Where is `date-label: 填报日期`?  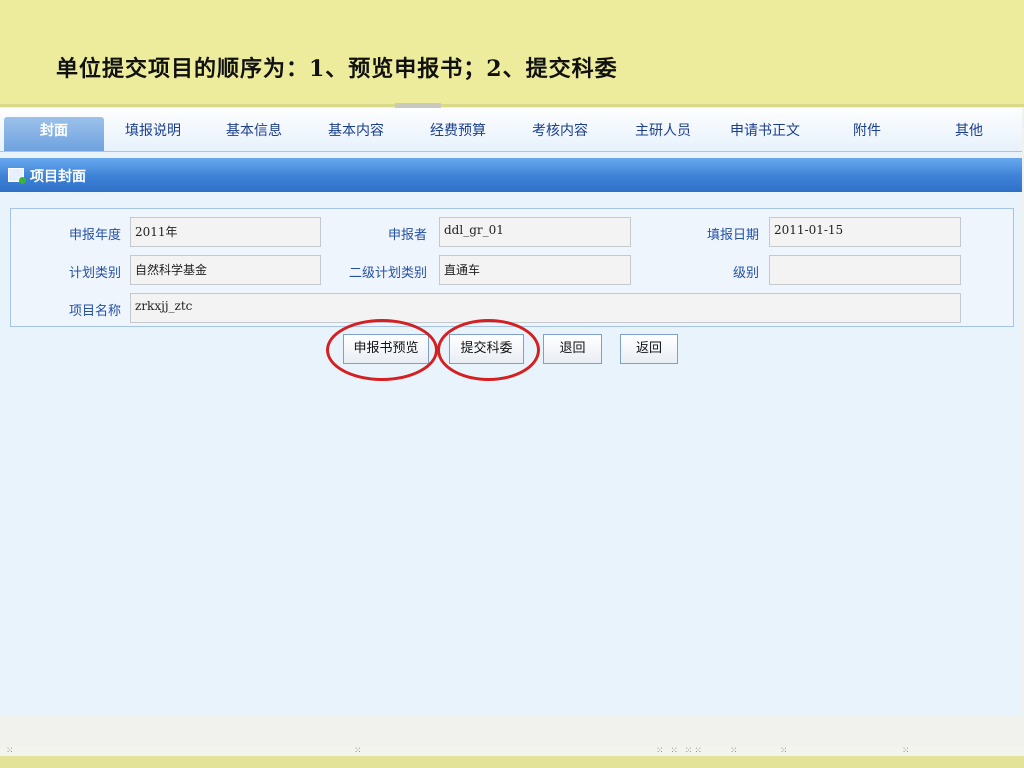
date-label: 填报日期 is located at coordinates (732, 235).